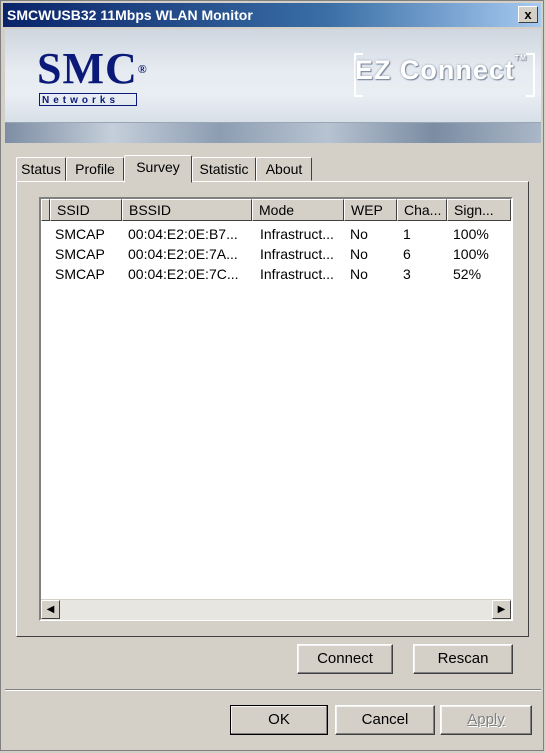 The height and width of the screenshot is (753, 546). What do you see at coordinates (45, 210) in the screenshot?
I see `header-spacer` at bounding box center [45, 210].